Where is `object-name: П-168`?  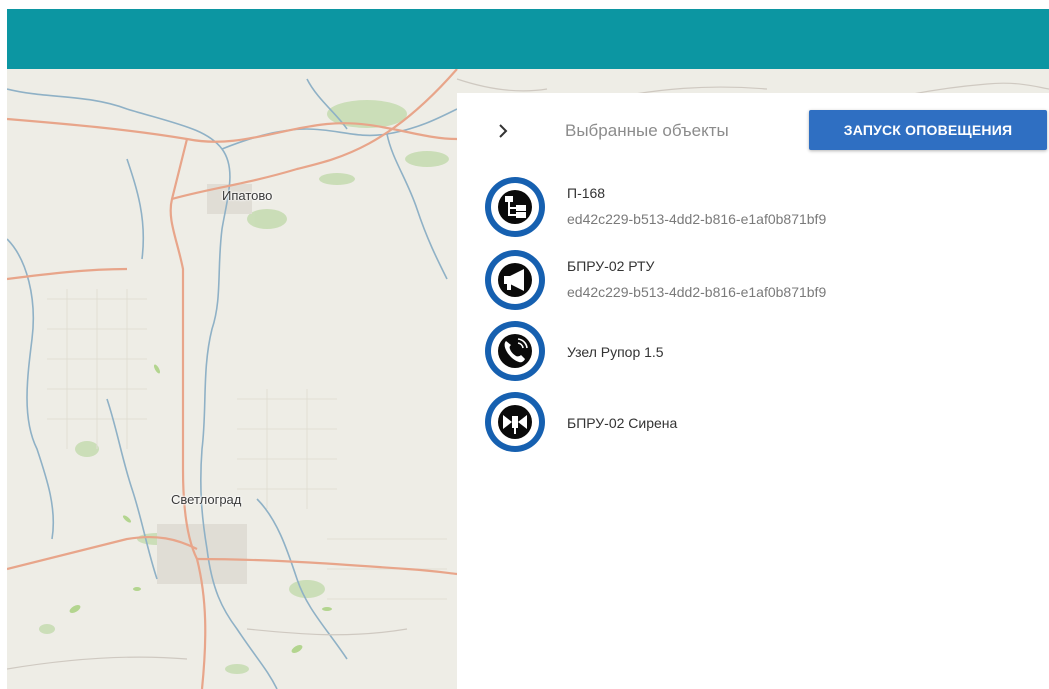
object-name: П-168 is located at coordinates (586, 193).